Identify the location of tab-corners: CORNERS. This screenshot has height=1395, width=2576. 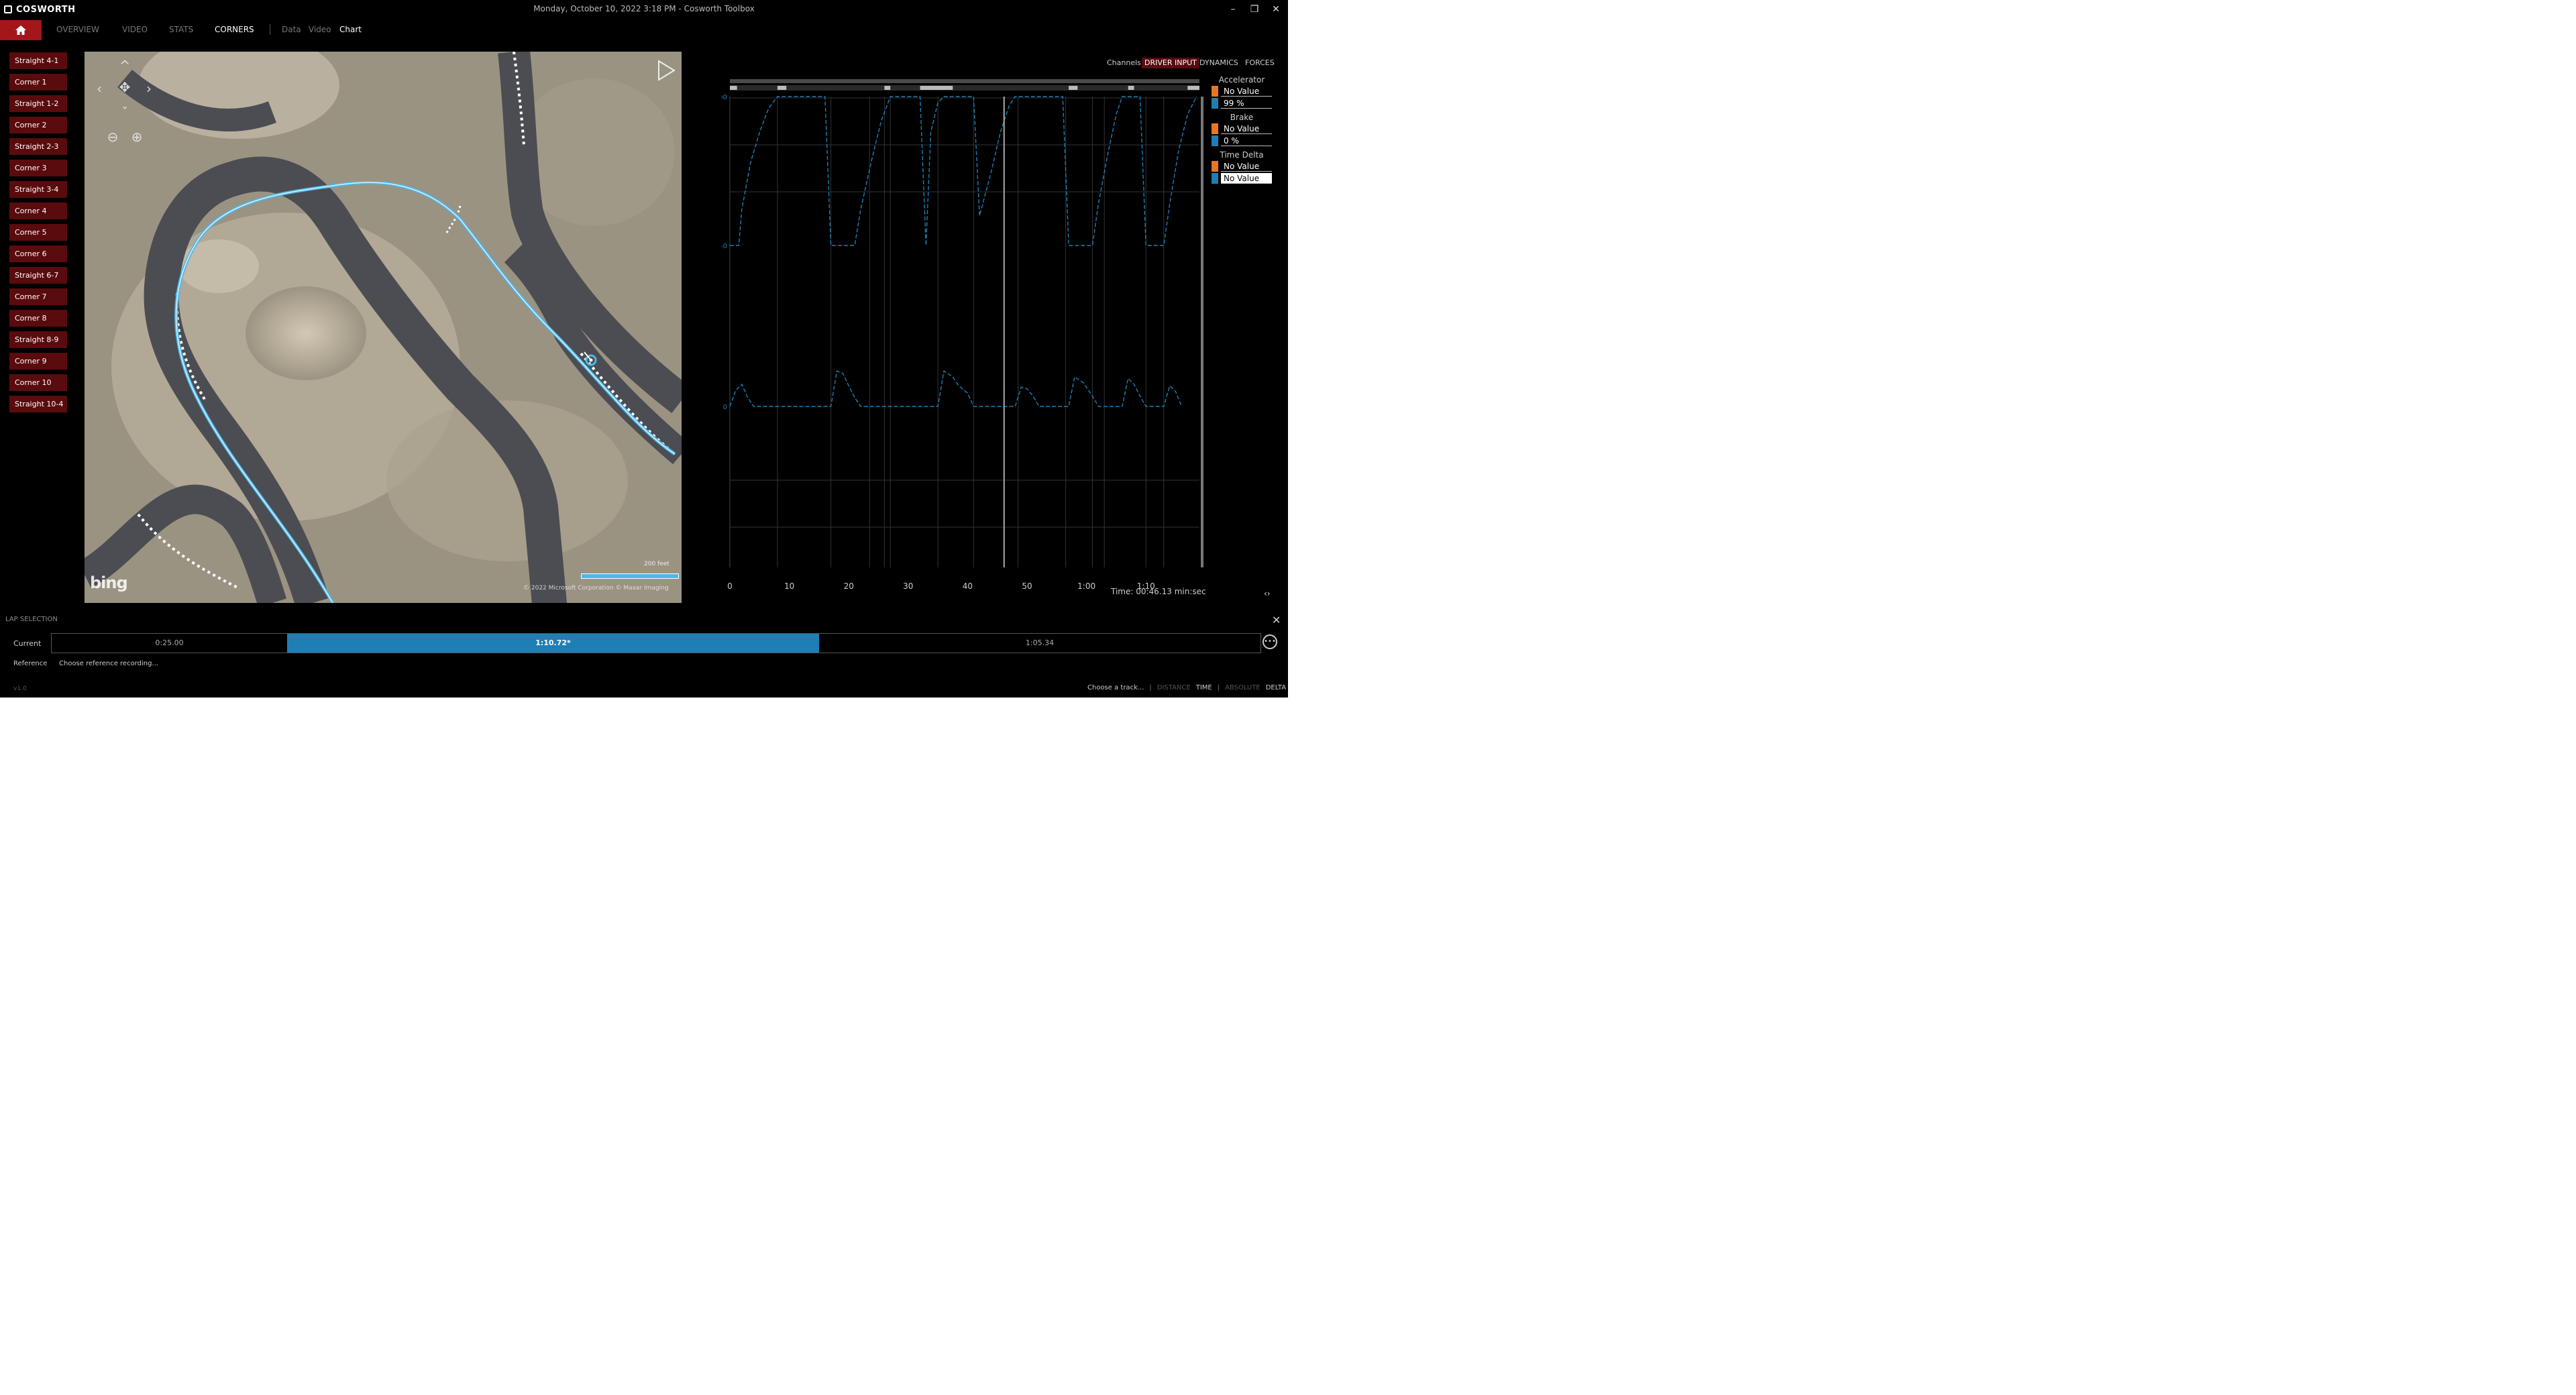
(234, 29).